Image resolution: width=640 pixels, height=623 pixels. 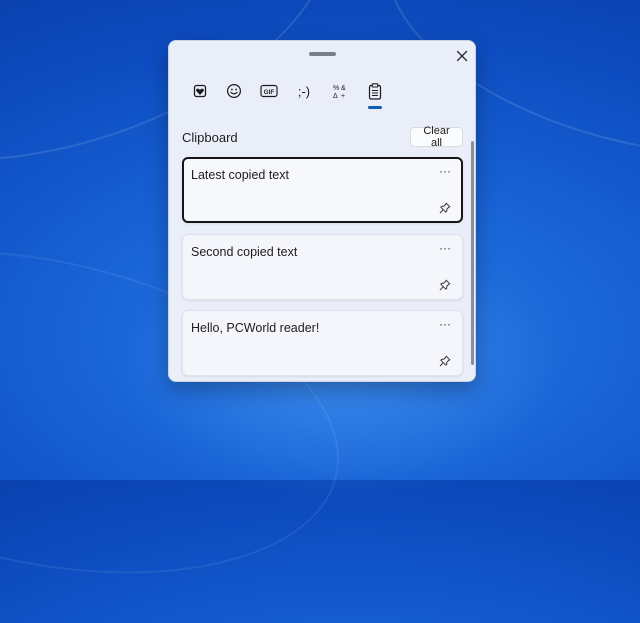 What do you see at coordinates (322, 54) in the screenshot?
I see `drag-handle` at bounding box center [322, 54].